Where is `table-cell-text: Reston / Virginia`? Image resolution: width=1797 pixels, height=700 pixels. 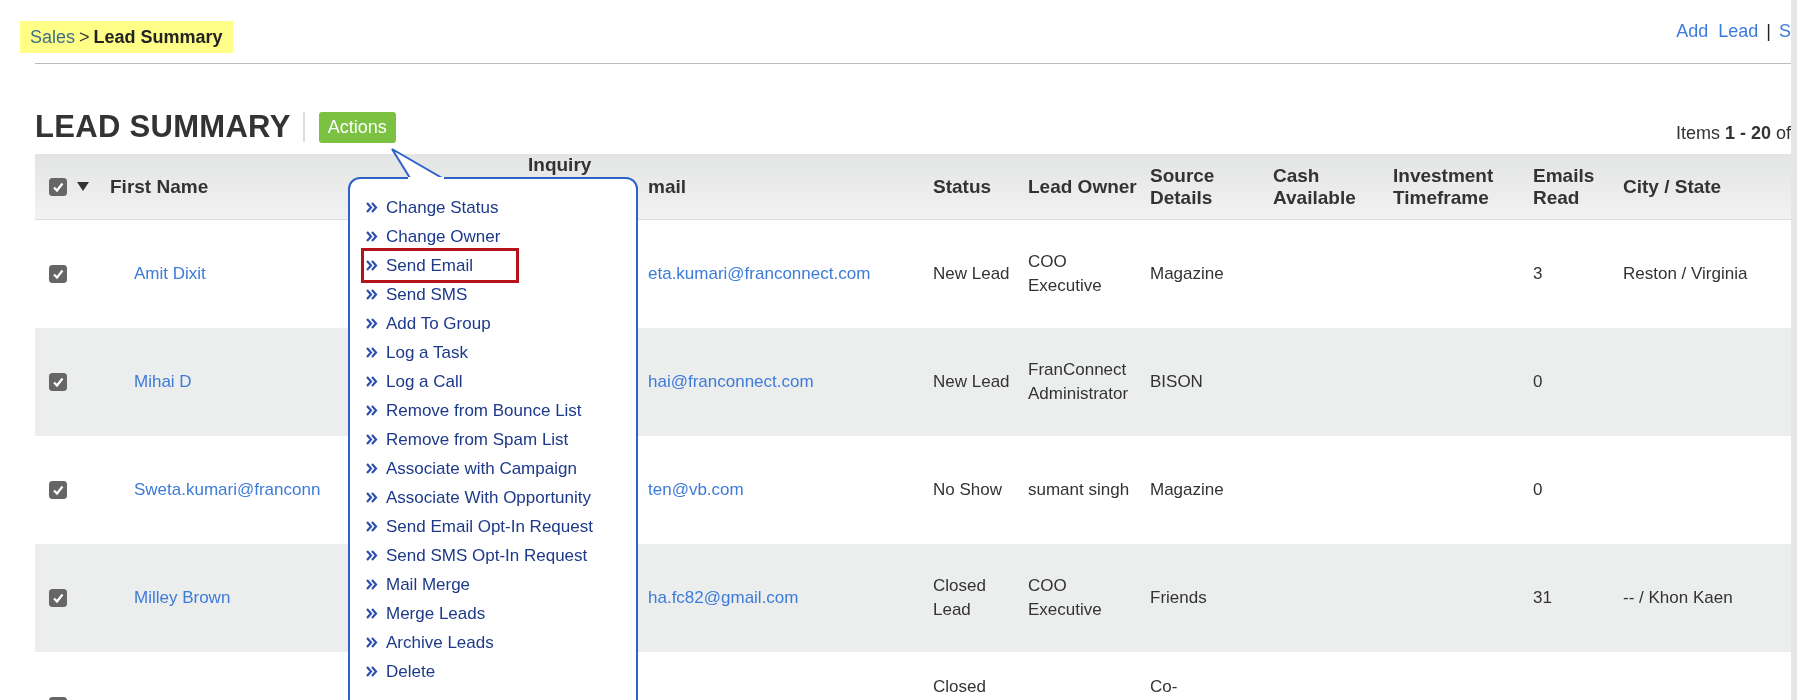
table-cell-text: Reston / Virginia is located at coordinates (1685, 274).